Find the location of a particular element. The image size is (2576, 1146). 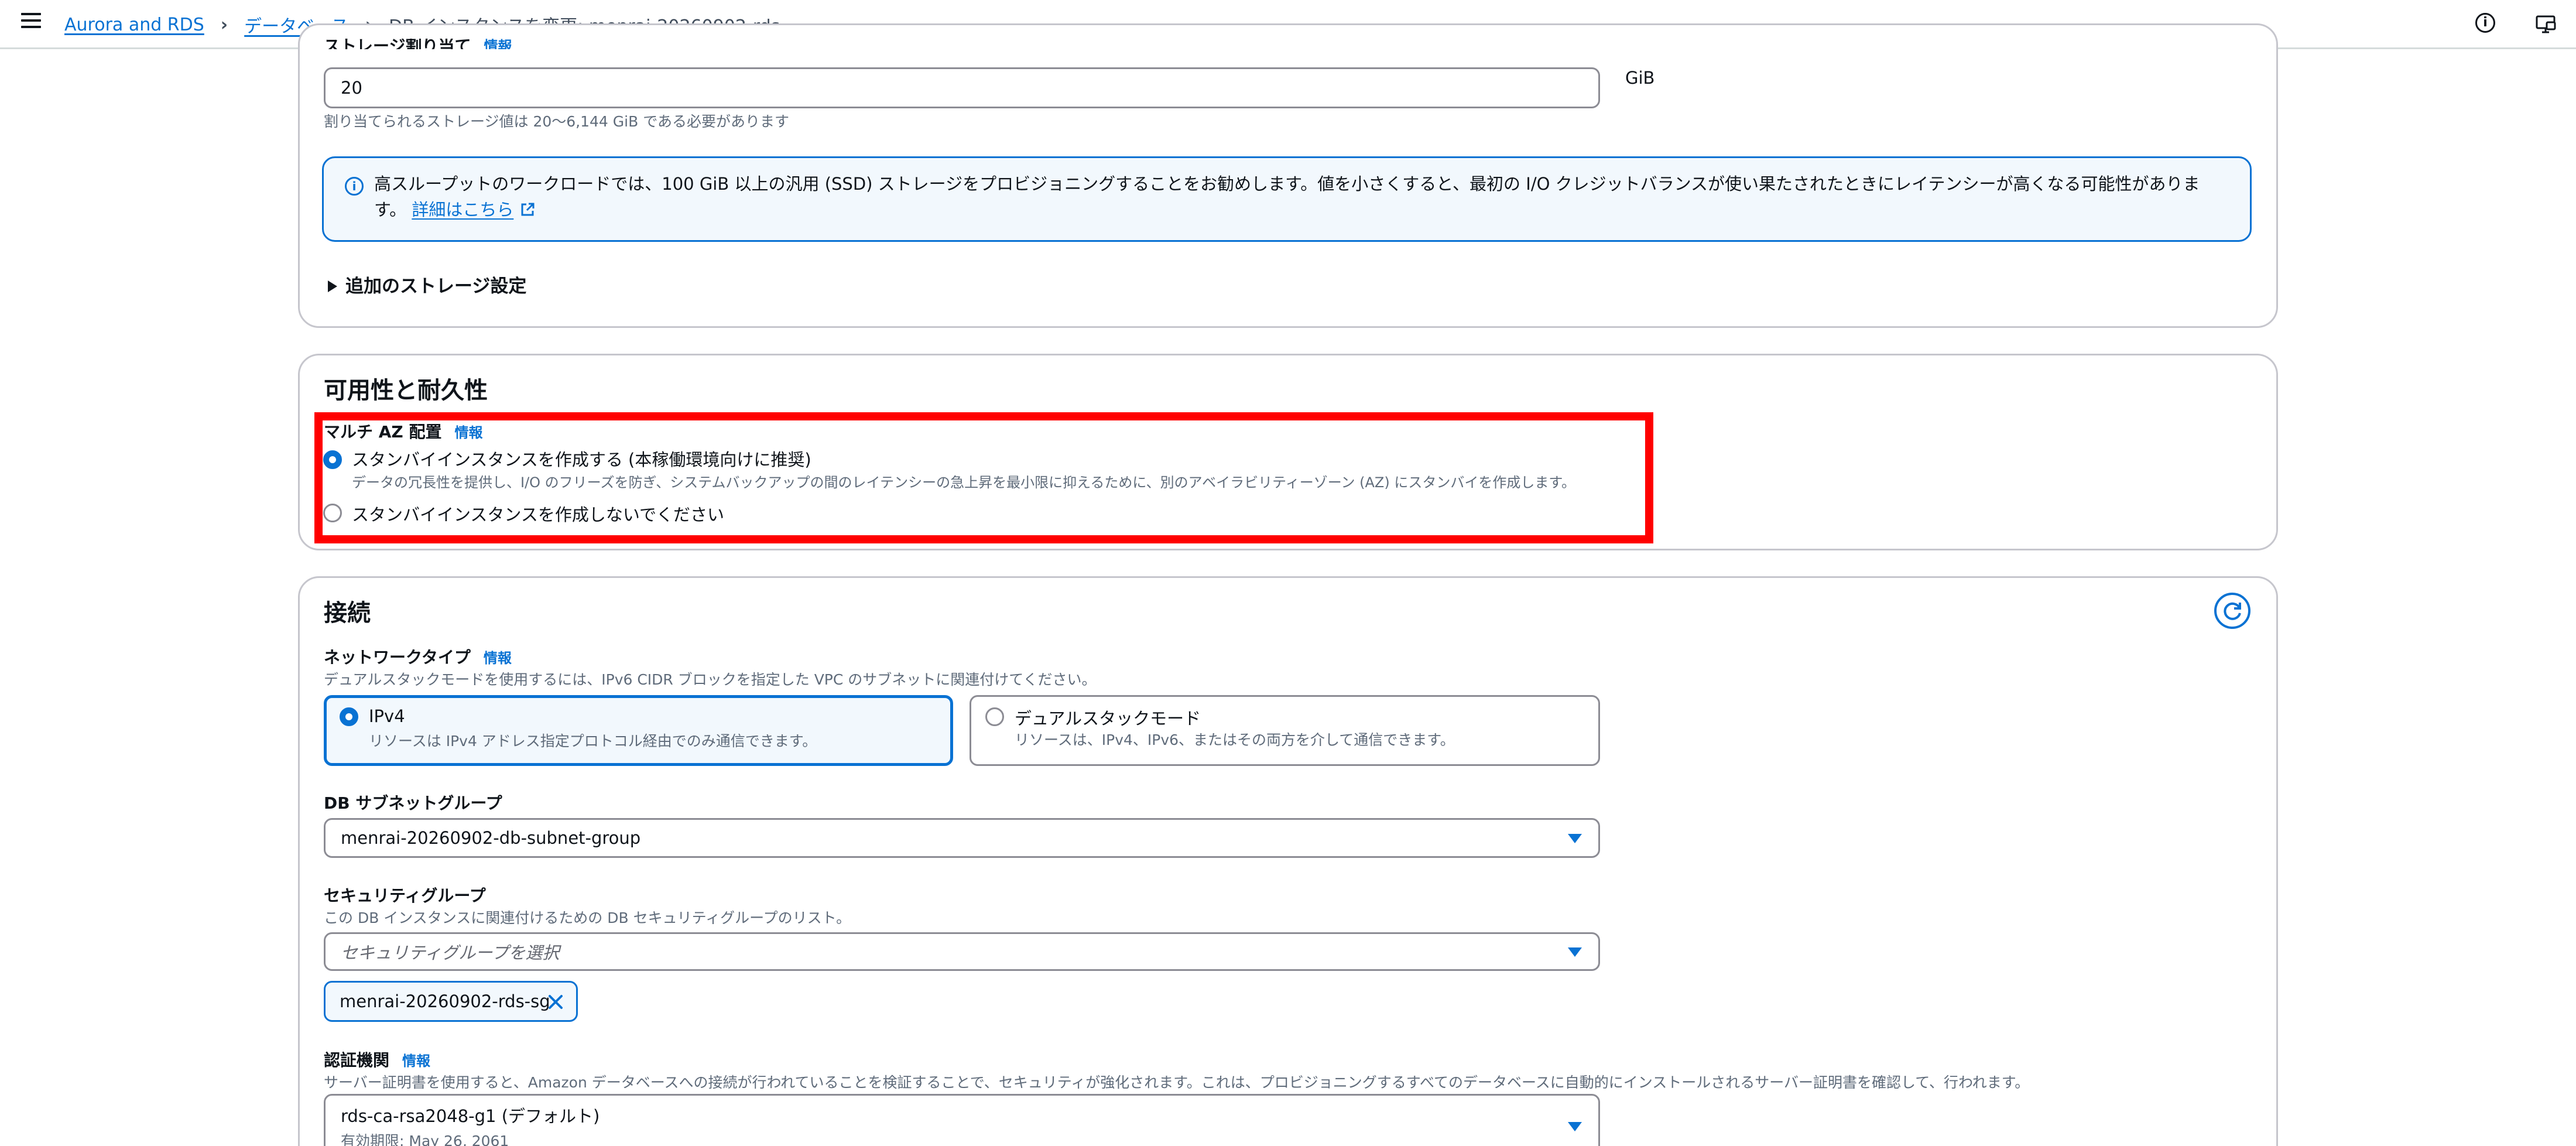

ca-label: 認証機関 情報 is located at coordinates (377, 1060).